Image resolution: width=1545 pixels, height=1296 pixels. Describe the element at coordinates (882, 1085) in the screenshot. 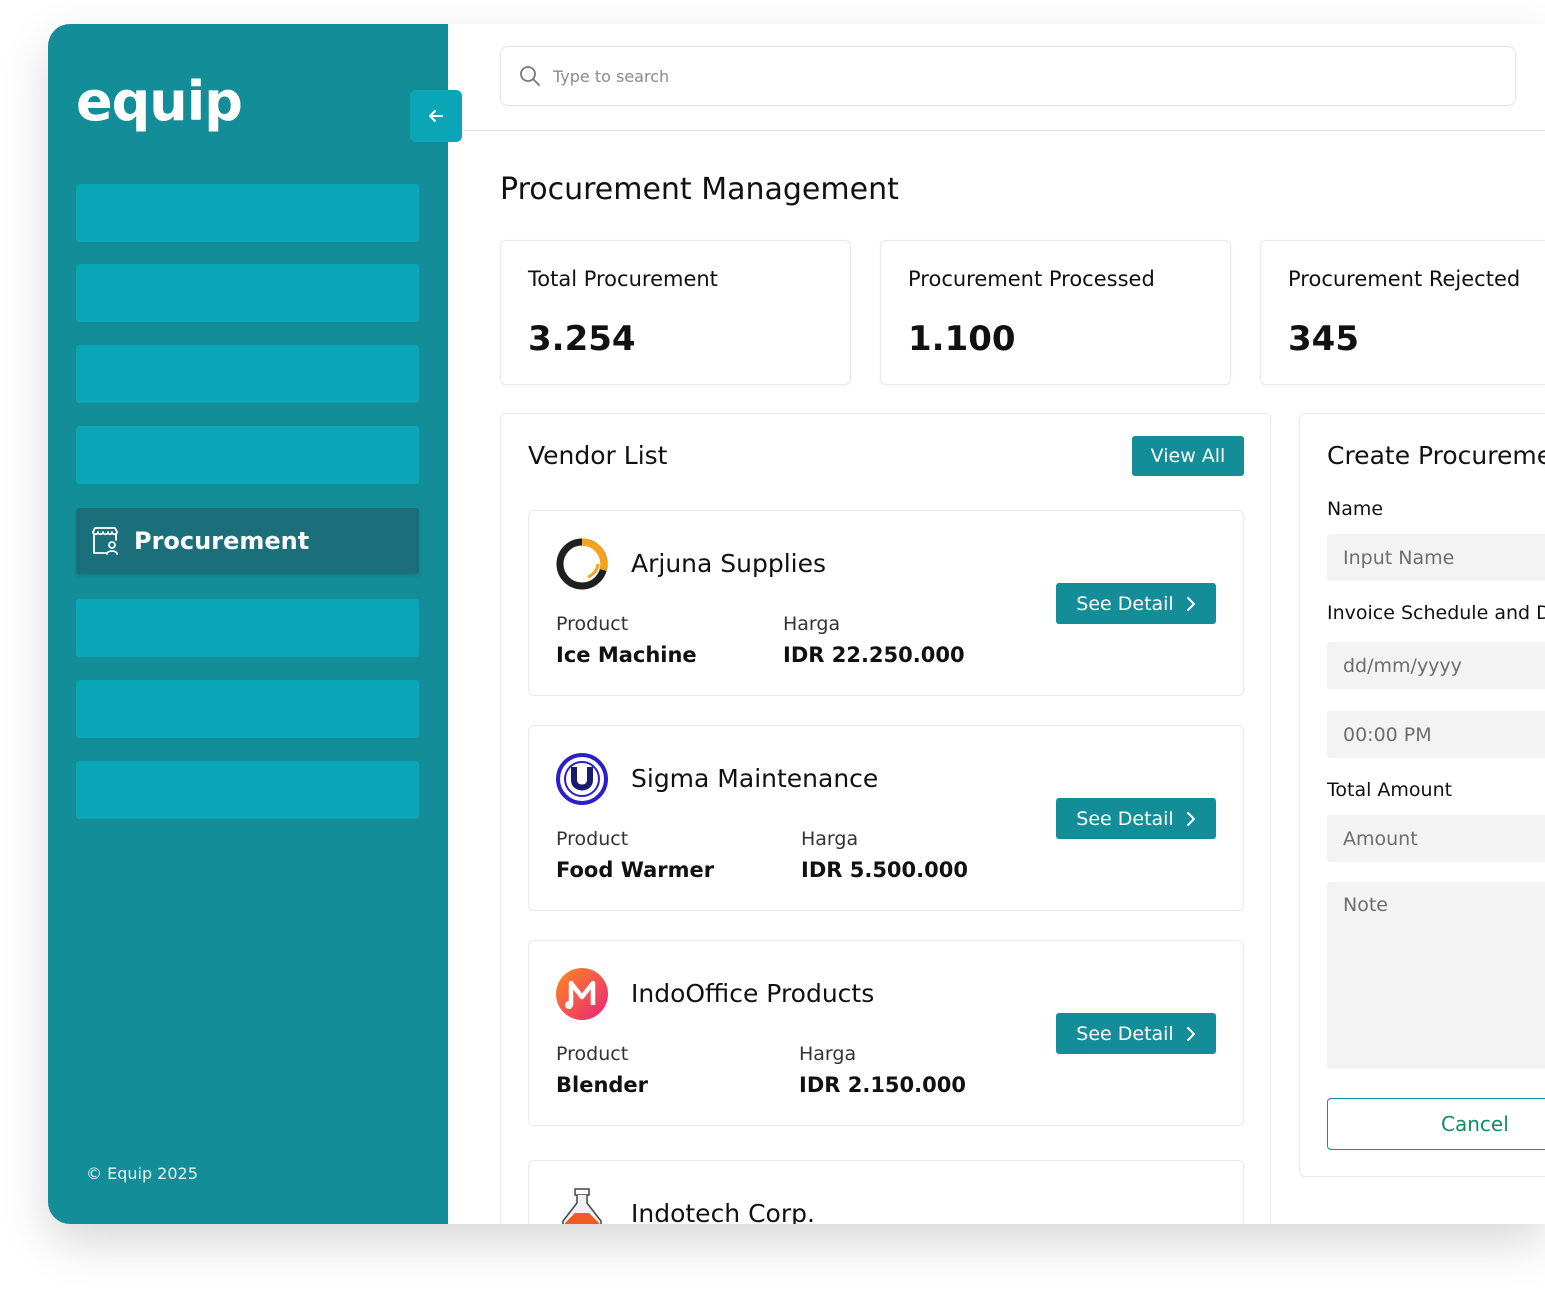

I see `price-value: IDR 2.150.000` at that location.